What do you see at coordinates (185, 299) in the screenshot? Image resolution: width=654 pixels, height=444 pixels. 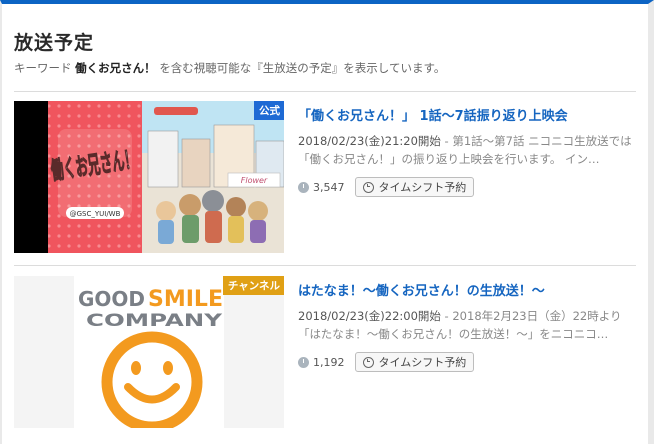 I see `logo-smile-text: SMILE` at bounding box center [185, 299].